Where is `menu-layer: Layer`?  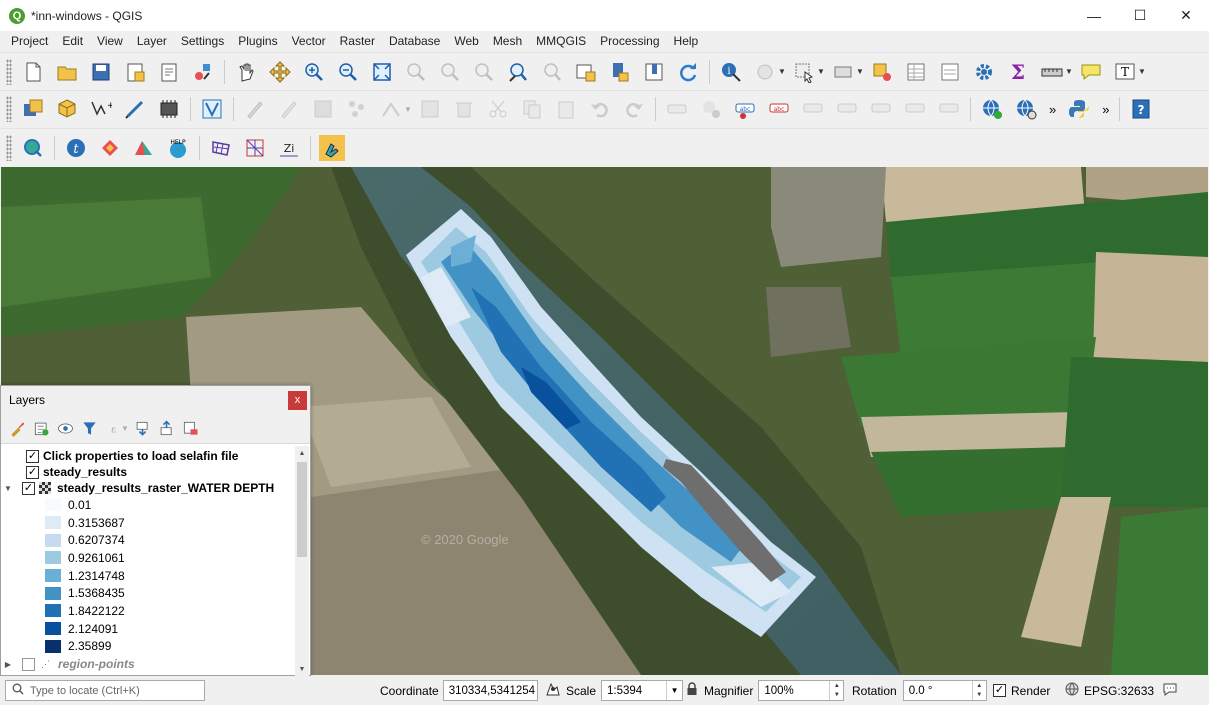 menu-layer: Layer is located at coordinates (152, 41).